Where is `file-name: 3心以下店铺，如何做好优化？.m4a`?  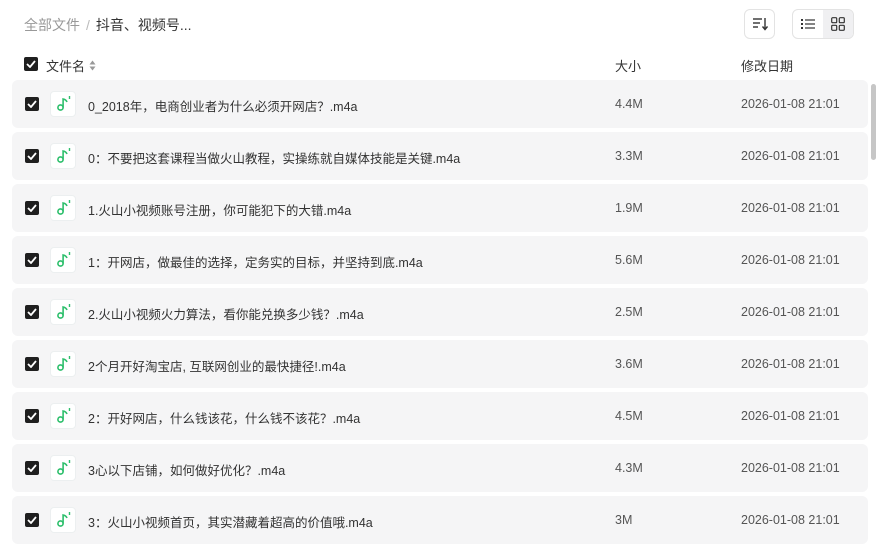
file-name: 3心以下店铺，如何做好优化？.m4a is located at coordinates (186, 469).